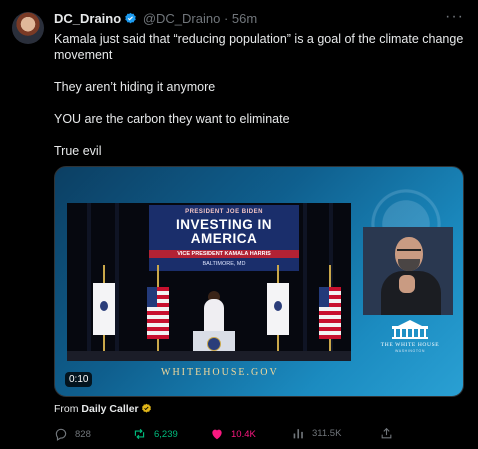 This screenshot has height=449, width=478. I want to click on video-domain-text: WHITEHOUSE.GOV, so click(220, 372).